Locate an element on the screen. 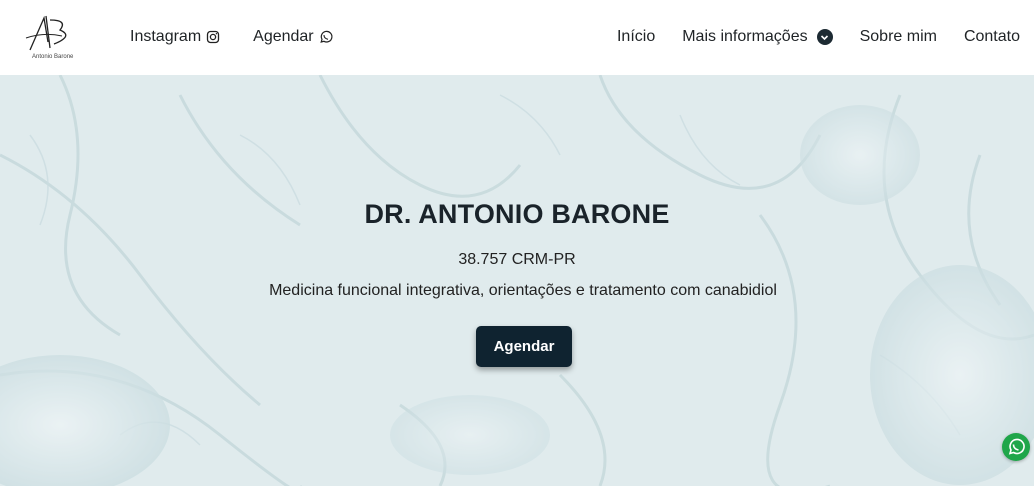 Image resolution: width=1034 pixels, height=486 pixels. nav-contato-link: Contato is located at coordinates (992, 37).